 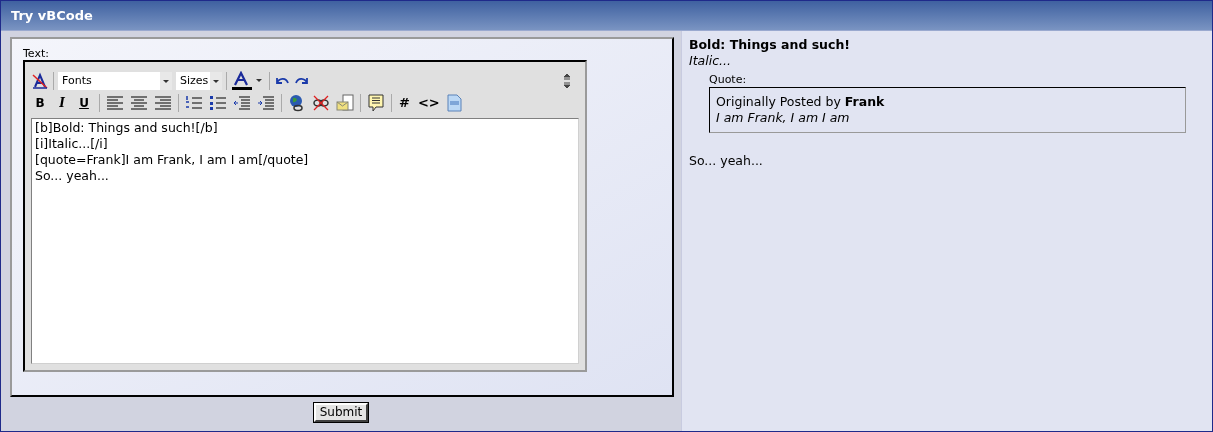 What do you see at coordinates (194, 103) in the screenshot?
I see `numbered-list-icon` at bounding box center [194, 103].